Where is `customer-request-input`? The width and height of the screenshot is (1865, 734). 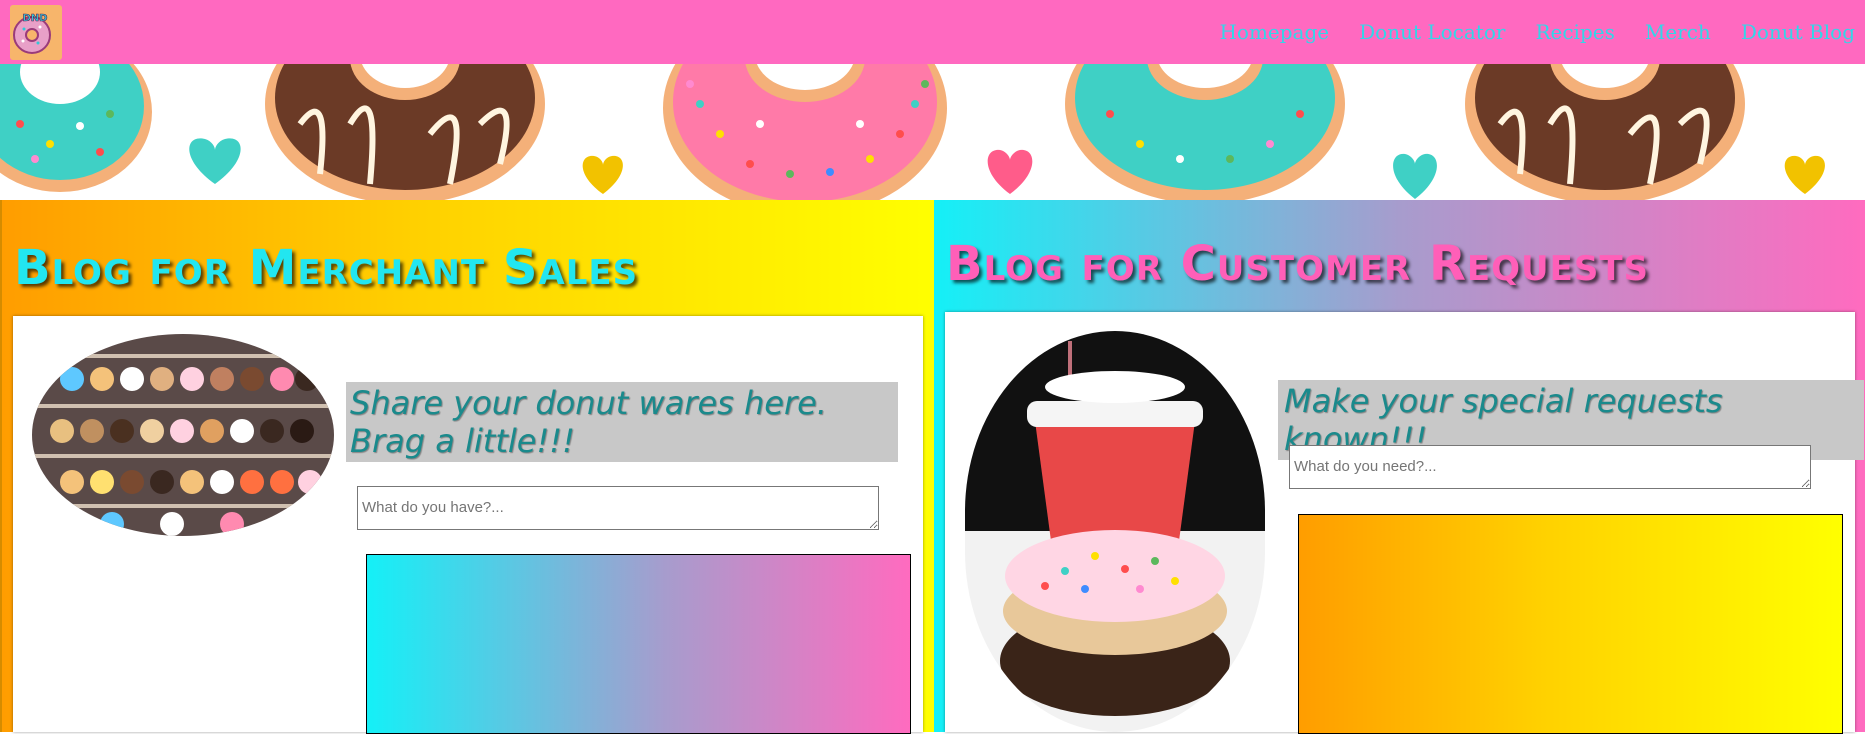
customer-request-input is located at coordinates (1550, 467).